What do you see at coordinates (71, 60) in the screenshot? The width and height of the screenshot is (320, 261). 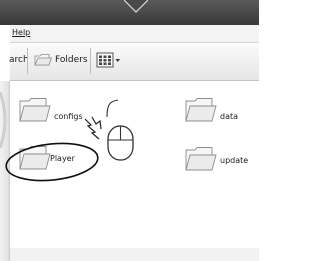 I see `folders-button-label: Folders` at bounding box center [71, 60].